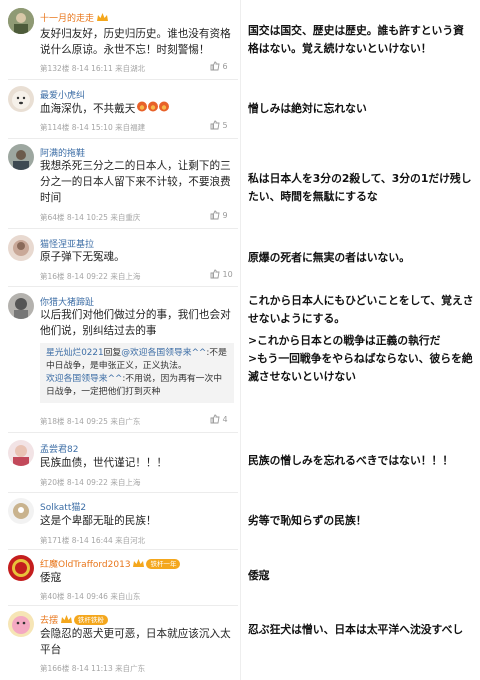 This screenshot has height=680, width=480. What do you see at coordinates (307, 108) in the screenshot?
I see `translation-text: 憎しみは絶対に忘れない` at bounding box center [307, 108].